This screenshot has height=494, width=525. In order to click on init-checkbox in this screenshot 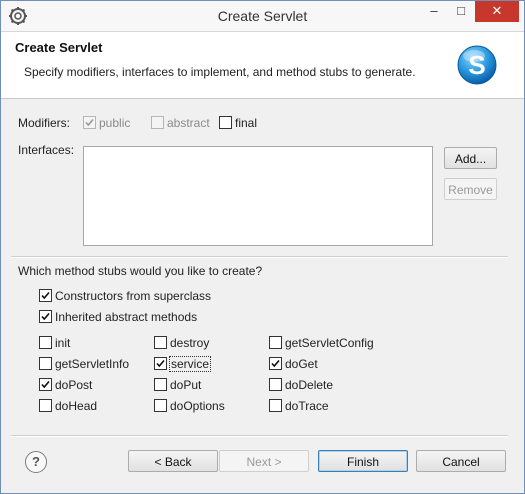, I will do `click(45, 342)`.